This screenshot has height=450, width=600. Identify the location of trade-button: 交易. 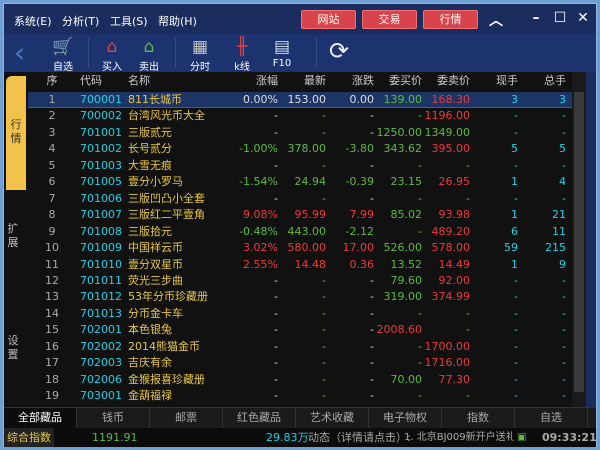
(389, 19).